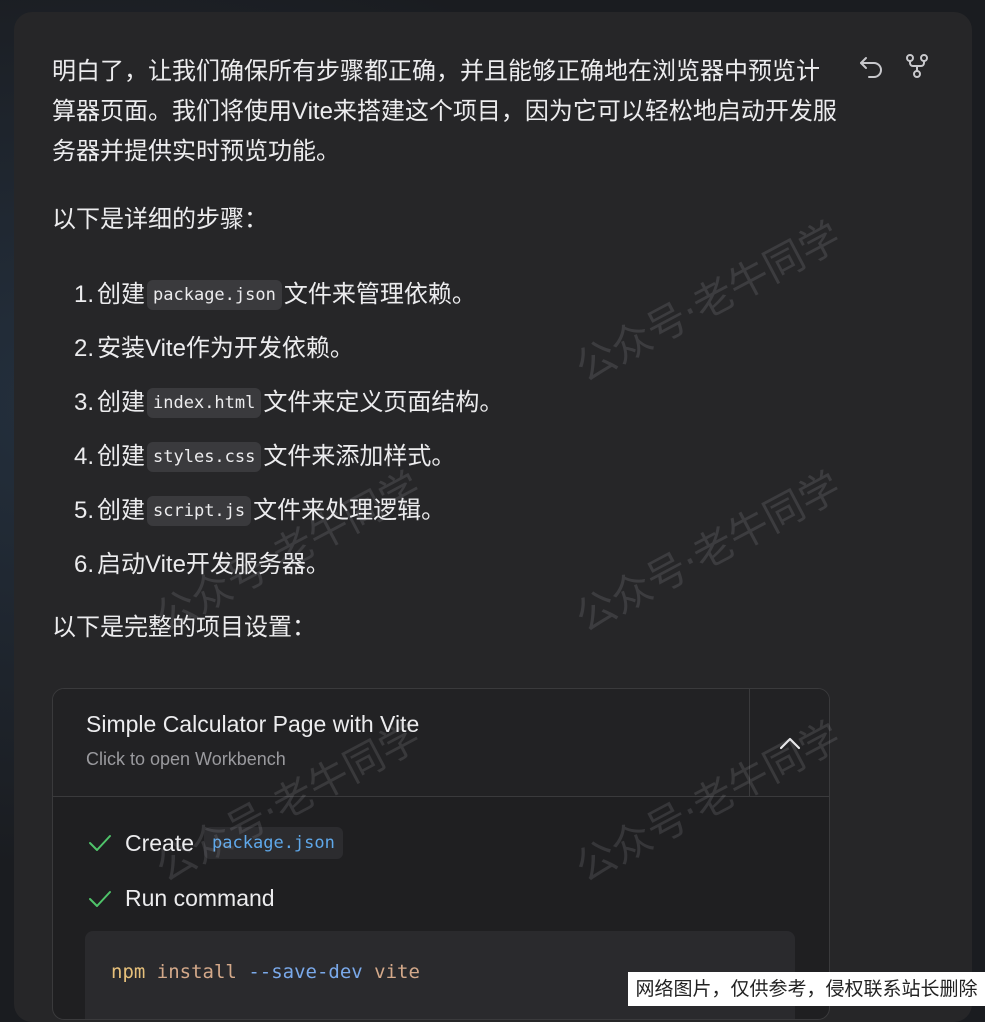  I want to click on list-item: 4. 创建 styles.css 文件来添加样式。, so click(288, 457).